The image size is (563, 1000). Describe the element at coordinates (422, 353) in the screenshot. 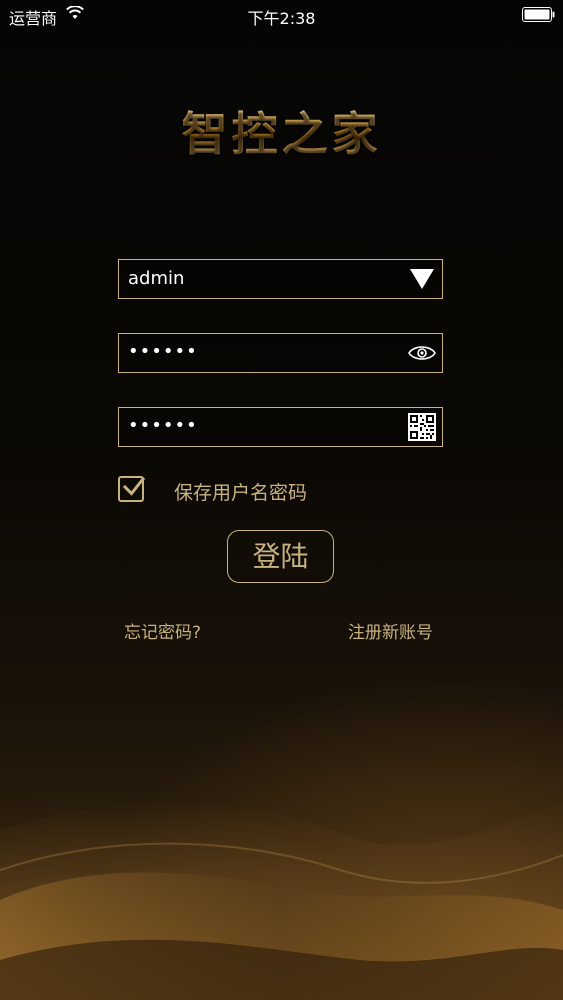

I see `eye-icon` at that location.